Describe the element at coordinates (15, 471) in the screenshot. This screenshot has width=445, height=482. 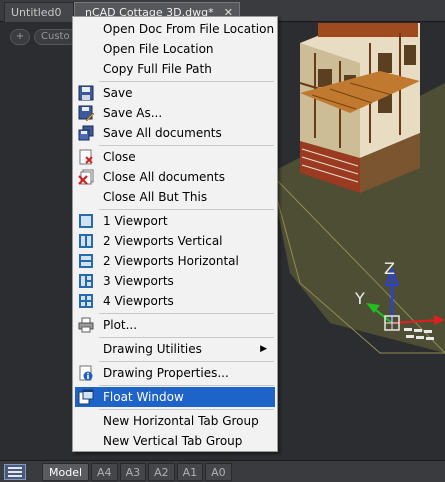
I see `layout-menu-icon` at that location.